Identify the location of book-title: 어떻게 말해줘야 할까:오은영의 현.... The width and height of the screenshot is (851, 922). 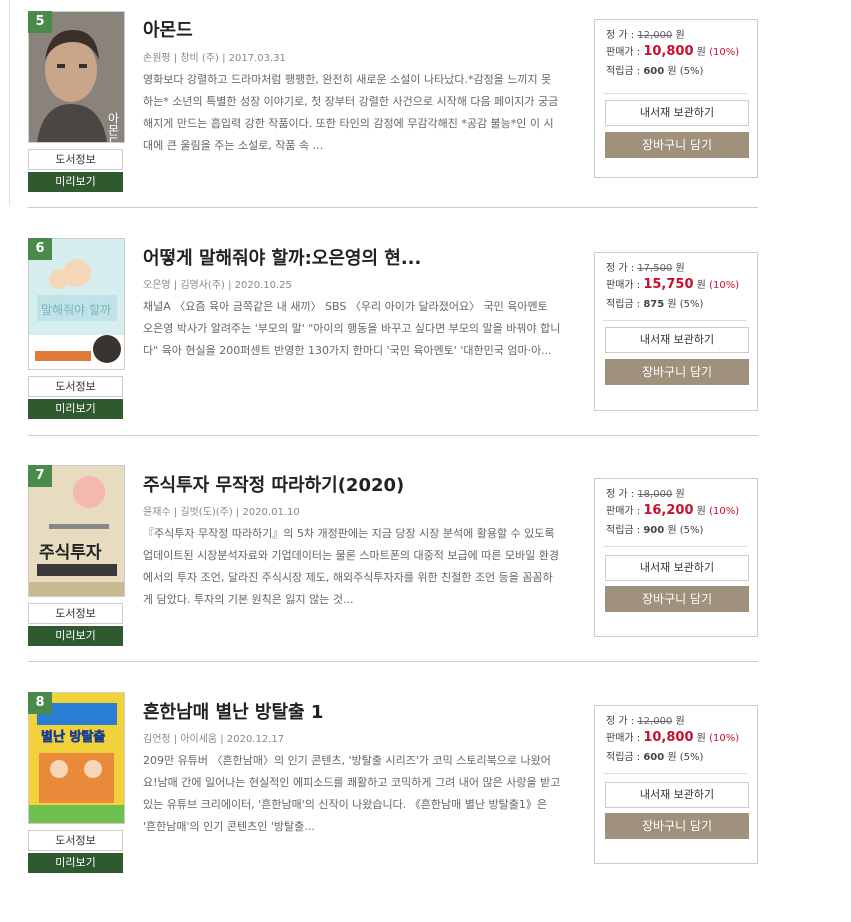
(282, 257).